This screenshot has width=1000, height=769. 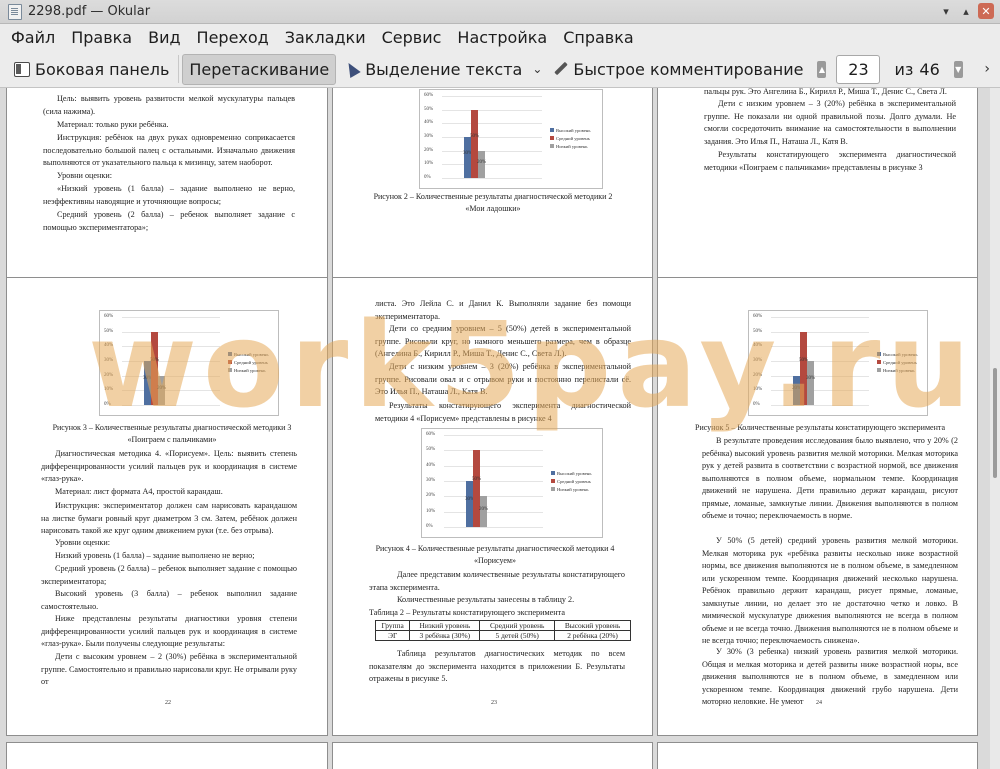 What do you see at coordinates (412, 37) in the screenshot?
I see `menu-tools: Сервис` at bounding box center [412, 37].